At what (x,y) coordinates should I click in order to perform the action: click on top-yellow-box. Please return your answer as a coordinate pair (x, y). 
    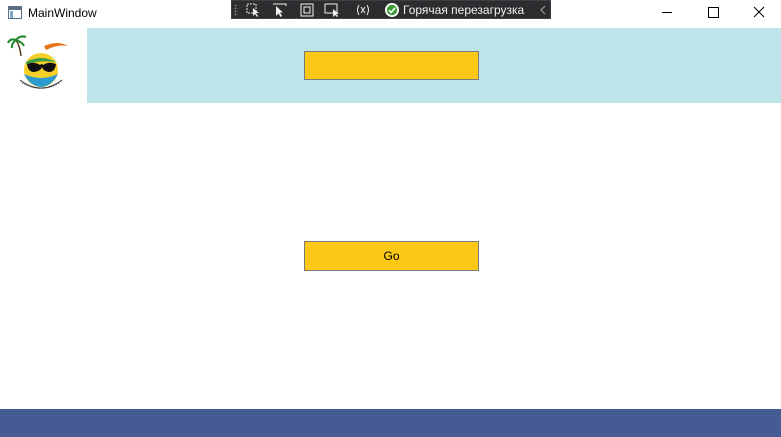
    Looking at the image, I should click on (391, 65).